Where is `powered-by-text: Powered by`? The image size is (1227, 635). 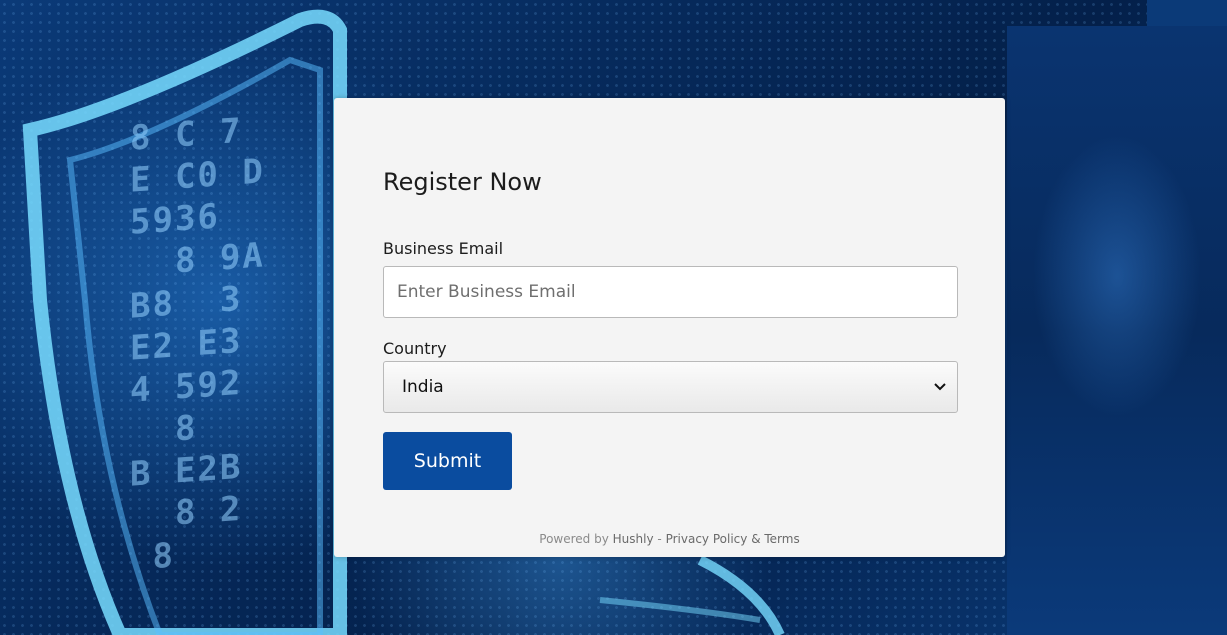 powered-by-text: Powered by is located at coordinates (574, 539).